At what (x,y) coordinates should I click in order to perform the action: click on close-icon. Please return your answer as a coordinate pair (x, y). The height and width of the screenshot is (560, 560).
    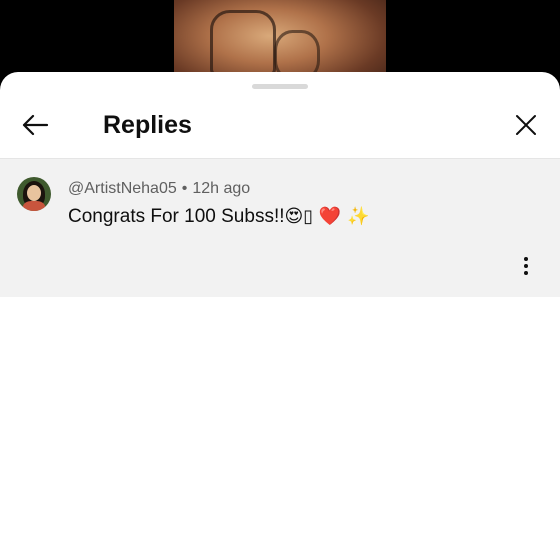
    Looking at the image, I should click on (526, 125).